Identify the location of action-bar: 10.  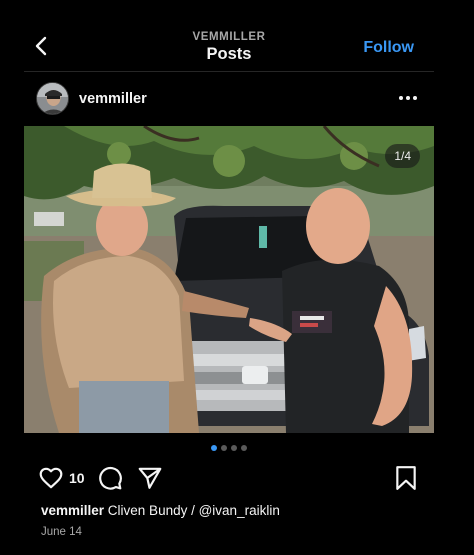
(229, 478).